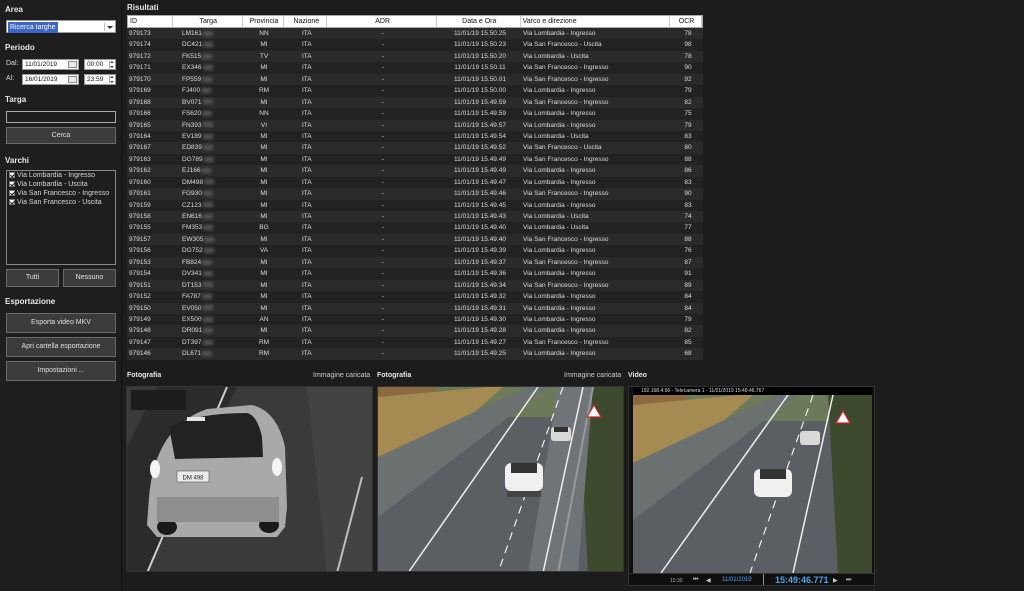 The width and height of the screenshot is (1024, 591). I want to click on column-header-id: ID, so click(150, 21).